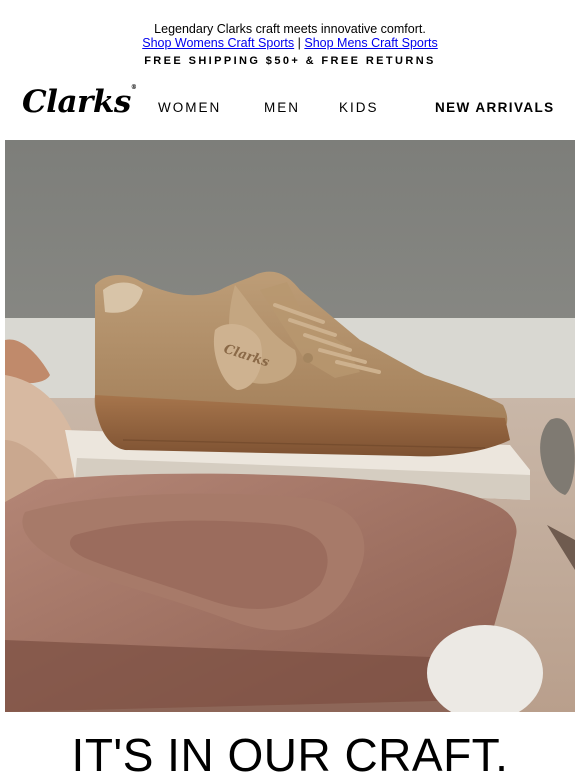 The image size is (580, 781). What do you see at coordinates (359, 107) in the screenshot?
I see `nav-kids: KIDS` at bounding box center [359, 107].